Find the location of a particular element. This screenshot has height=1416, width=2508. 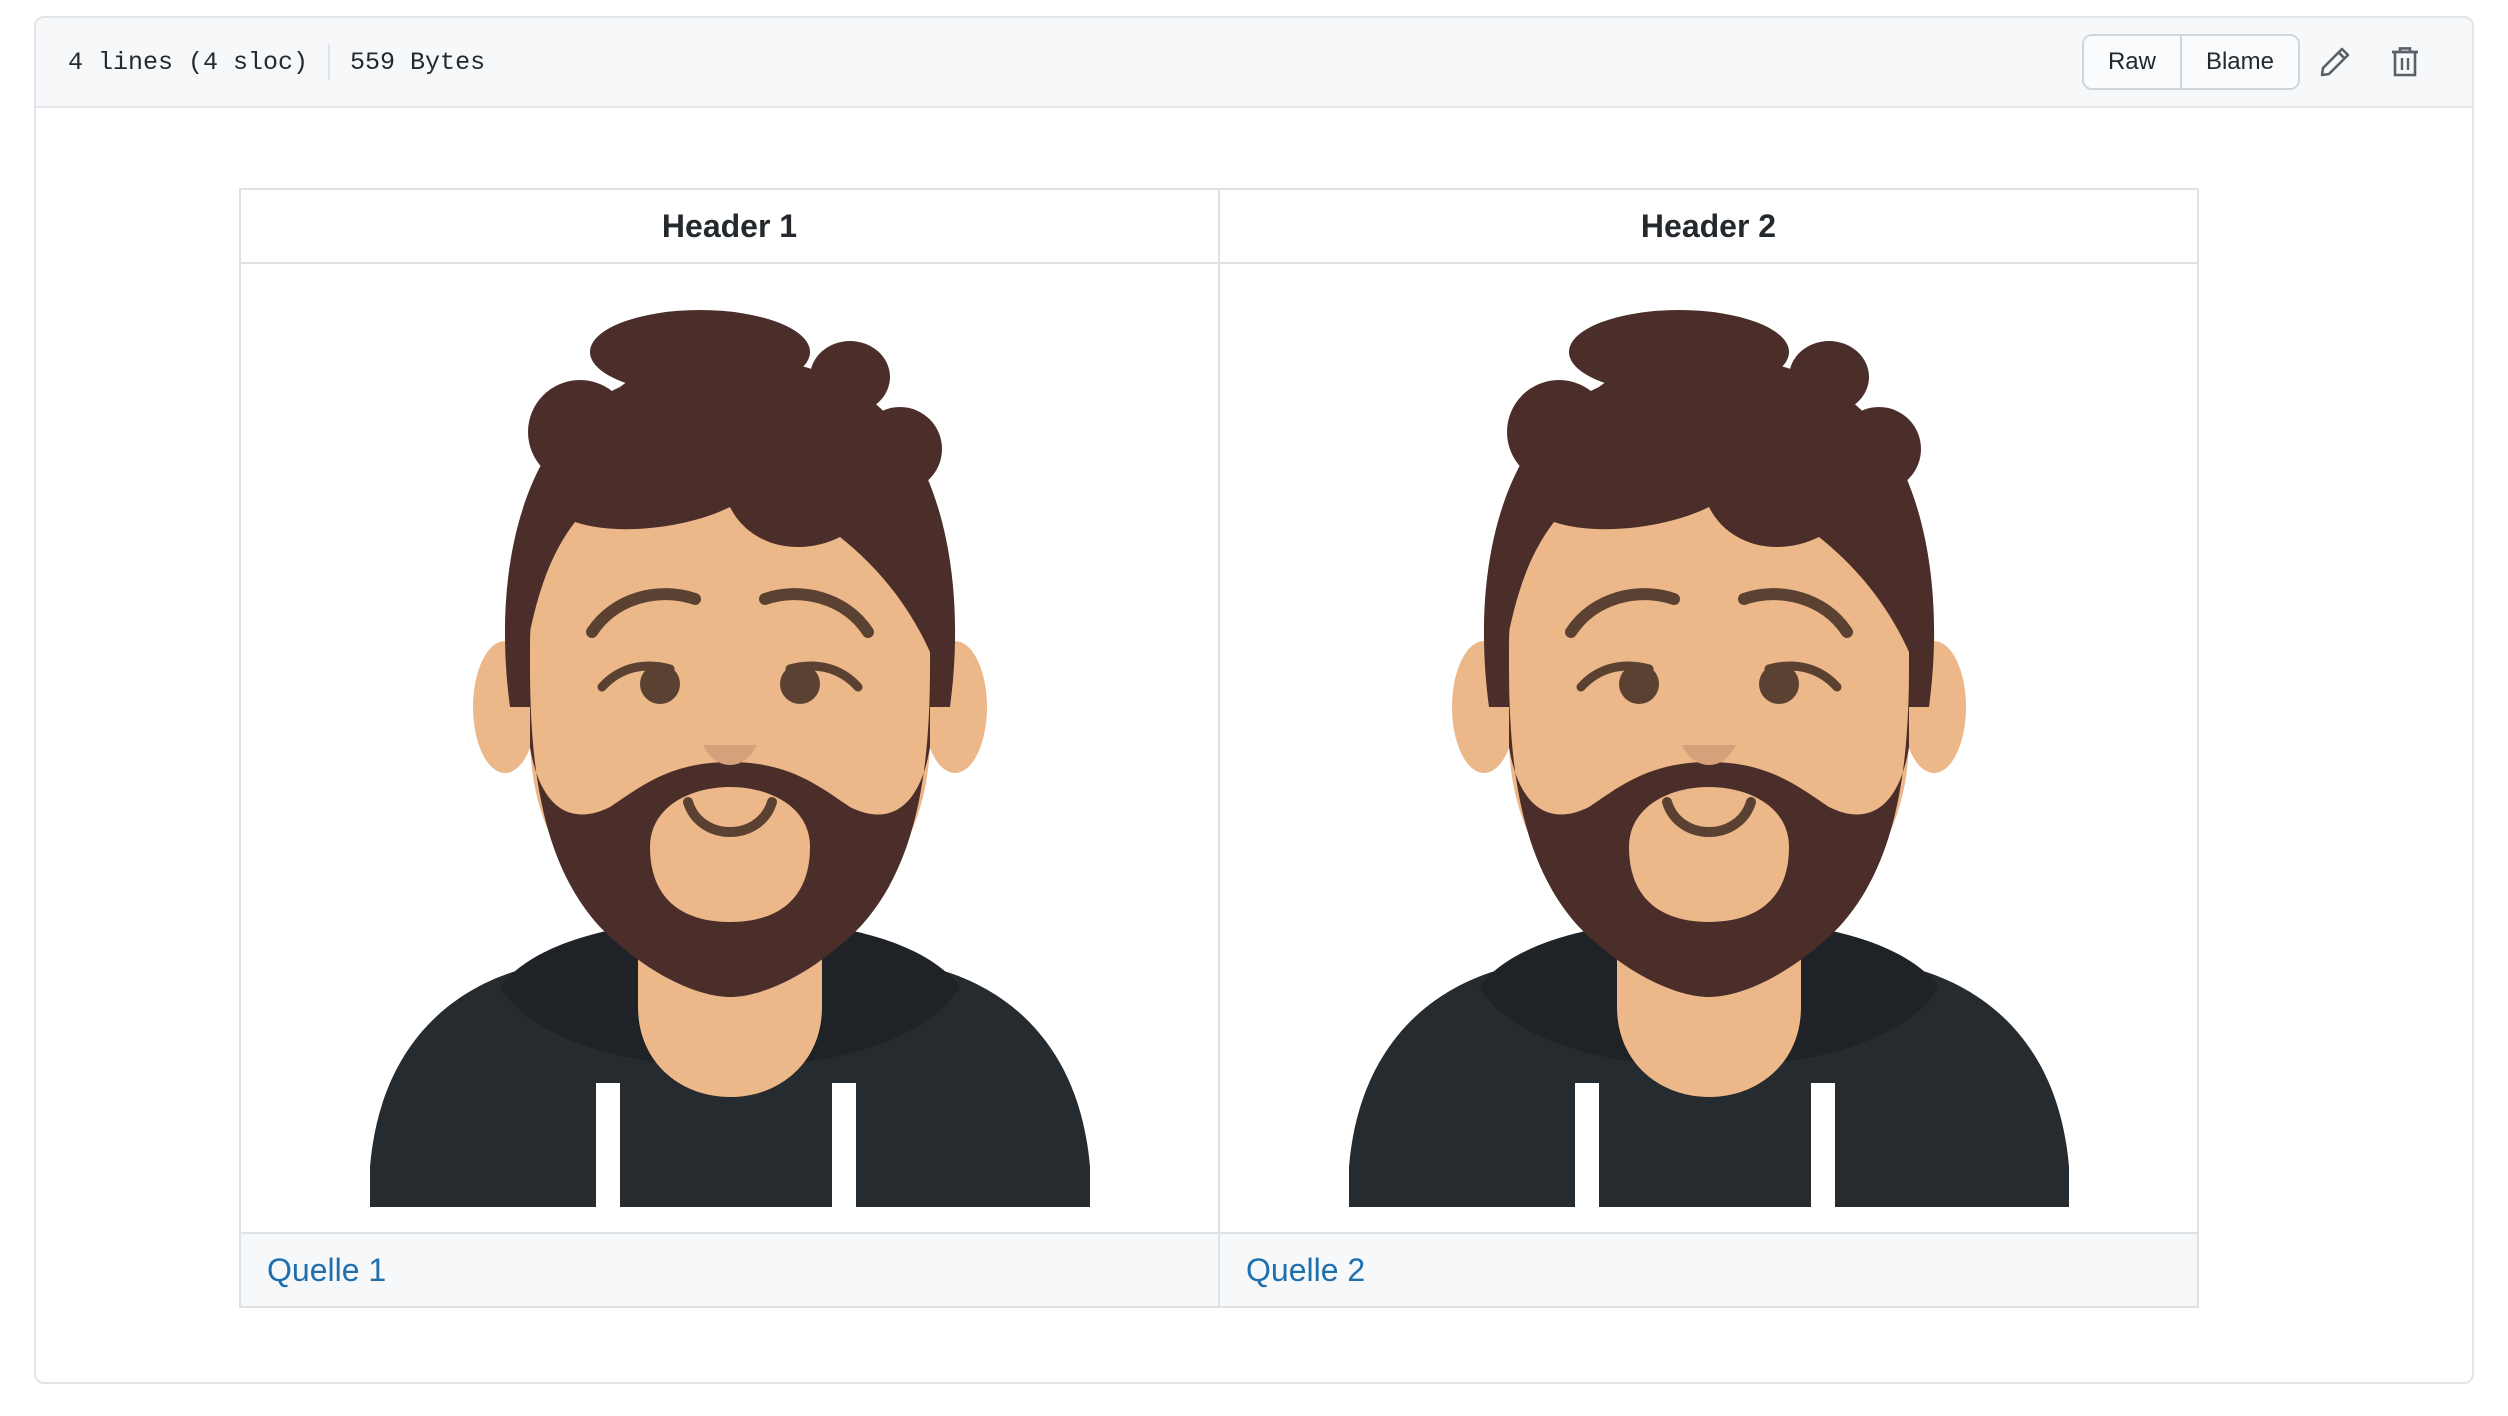

delete-button is located at coordinates (2405, 62).